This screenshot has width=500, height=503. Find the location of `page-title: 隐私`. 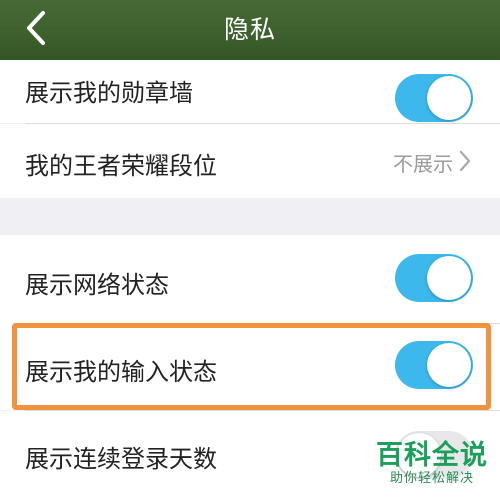

page-title: 隐私 is located at coordinates (249, 29).